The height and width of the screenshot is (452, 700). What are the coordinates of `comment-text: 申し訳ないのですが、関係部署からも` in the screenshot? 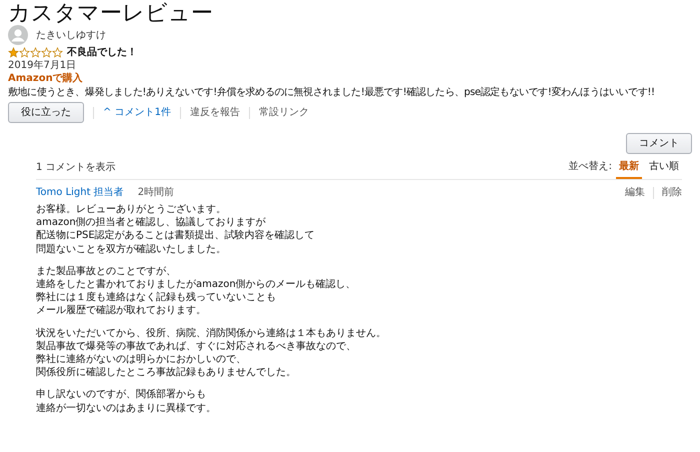 It's located at (121, 395).